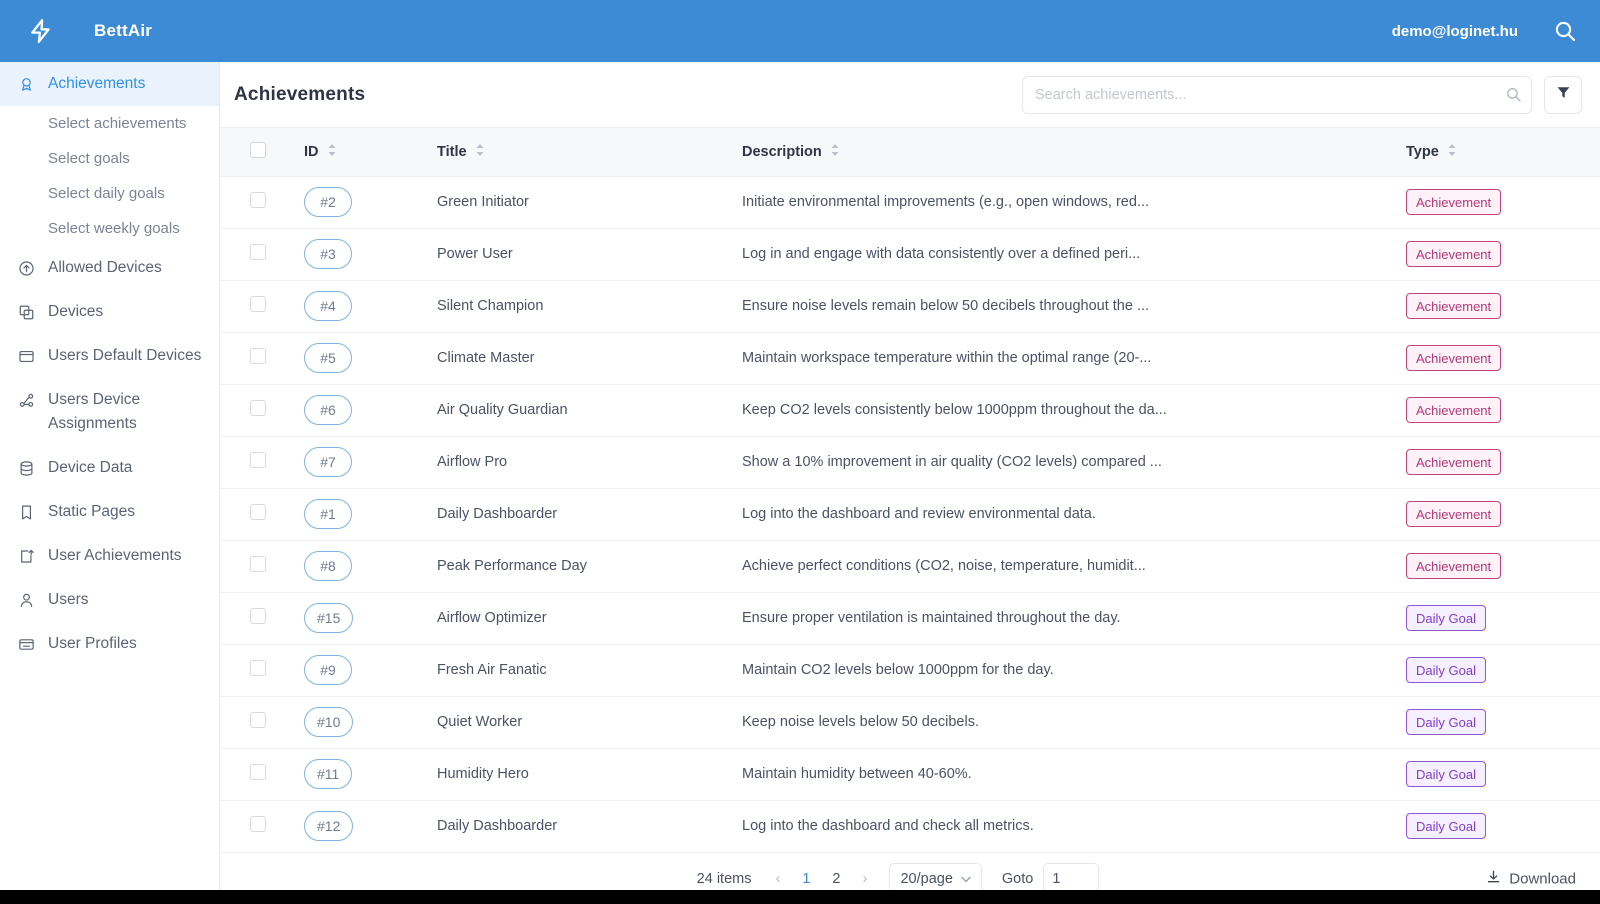  What do you see at coordinates (328, 566) in the screenshot?
I see `row-id-pill: #8` at bounding box center [328, 566].